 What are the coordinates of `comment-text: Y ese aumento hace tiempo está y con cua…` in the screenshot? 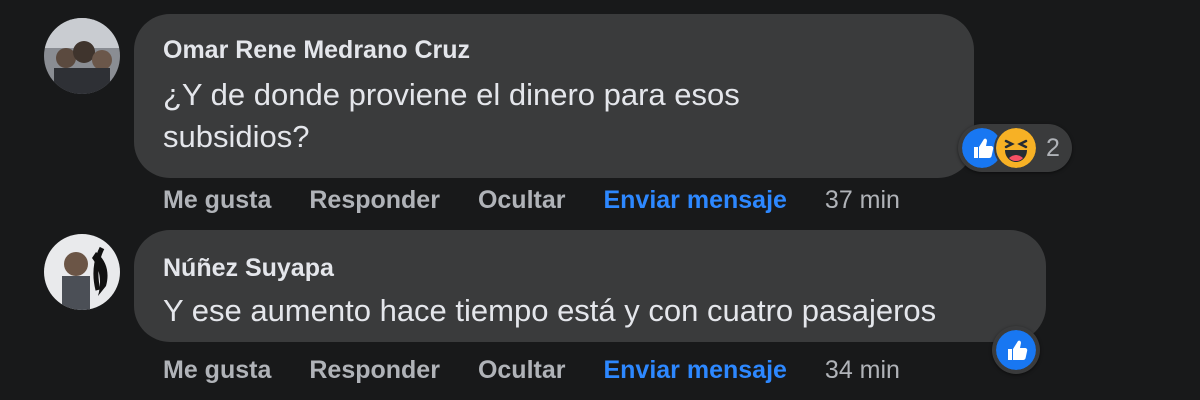 It's located at (549, 311).